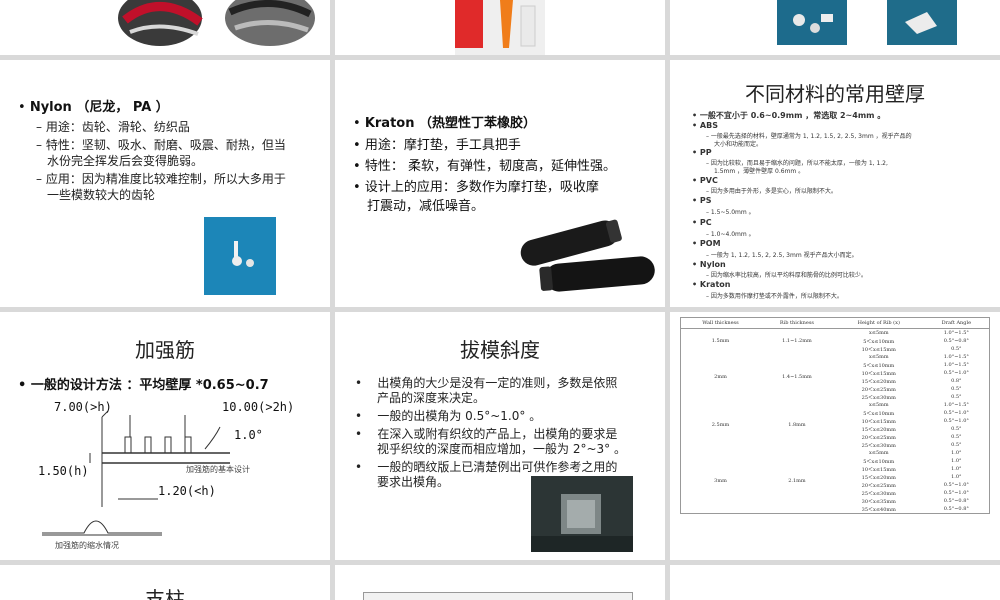 The width and height of the screenshot is (1000, 600). I want to click on wall-line-6: 1.5mm ，薄壁件壁厚 0.6mm 。, so click(759, 171).